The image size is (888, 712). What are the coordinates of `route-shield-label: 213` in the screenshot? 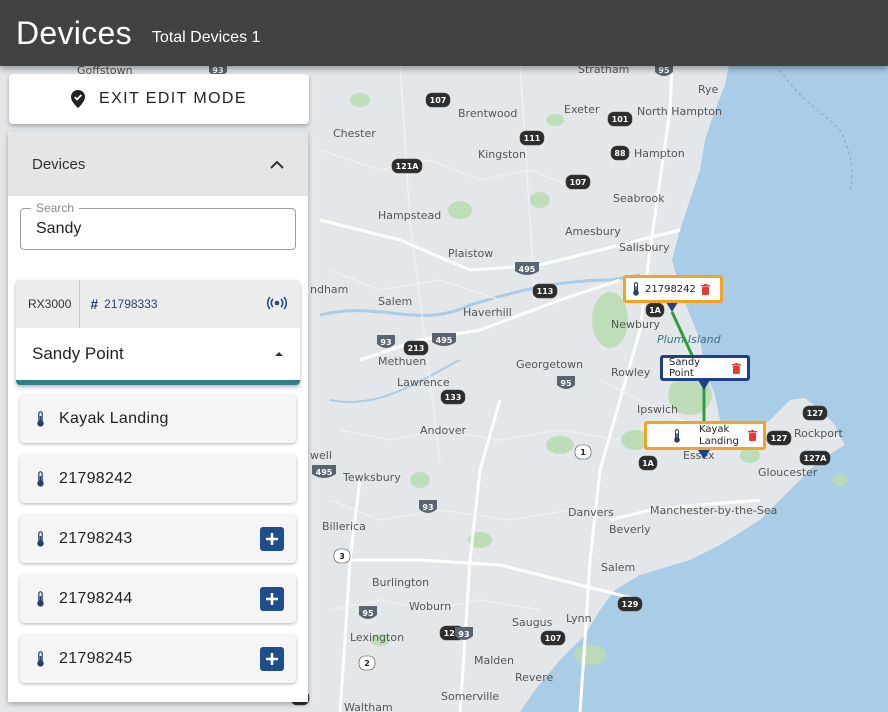 It's located at (416, 348).